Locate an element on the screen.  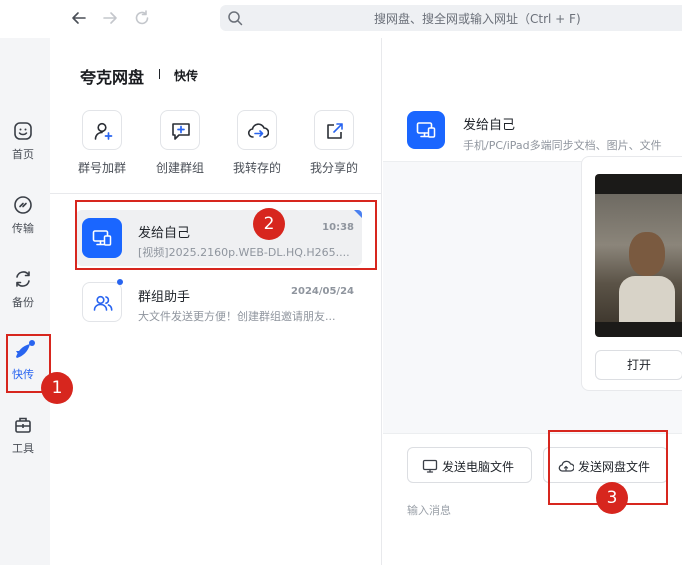
conversation-name: 群组助手 is located at coordinates (164, 297).